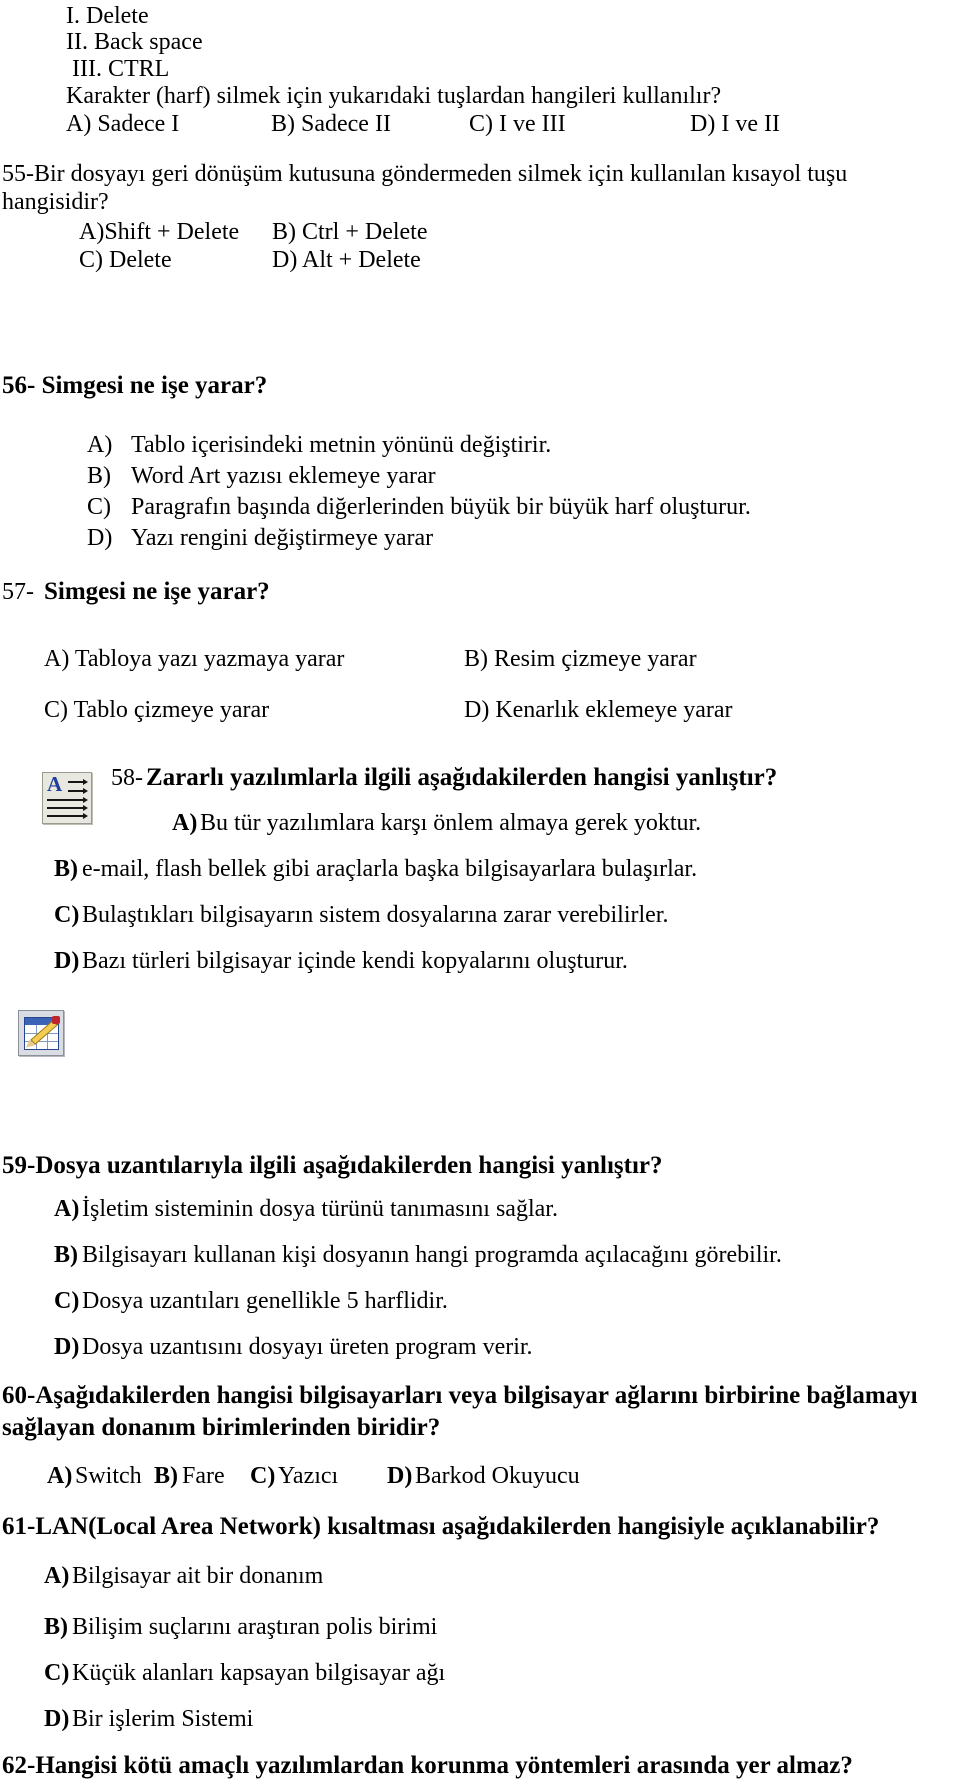 This screenshot has width=960, height=1782. What do you see at coordinates (66, 869) in the screenshot?
I see `q58-option-b-letter: B)` at bounding box center [66, 869].